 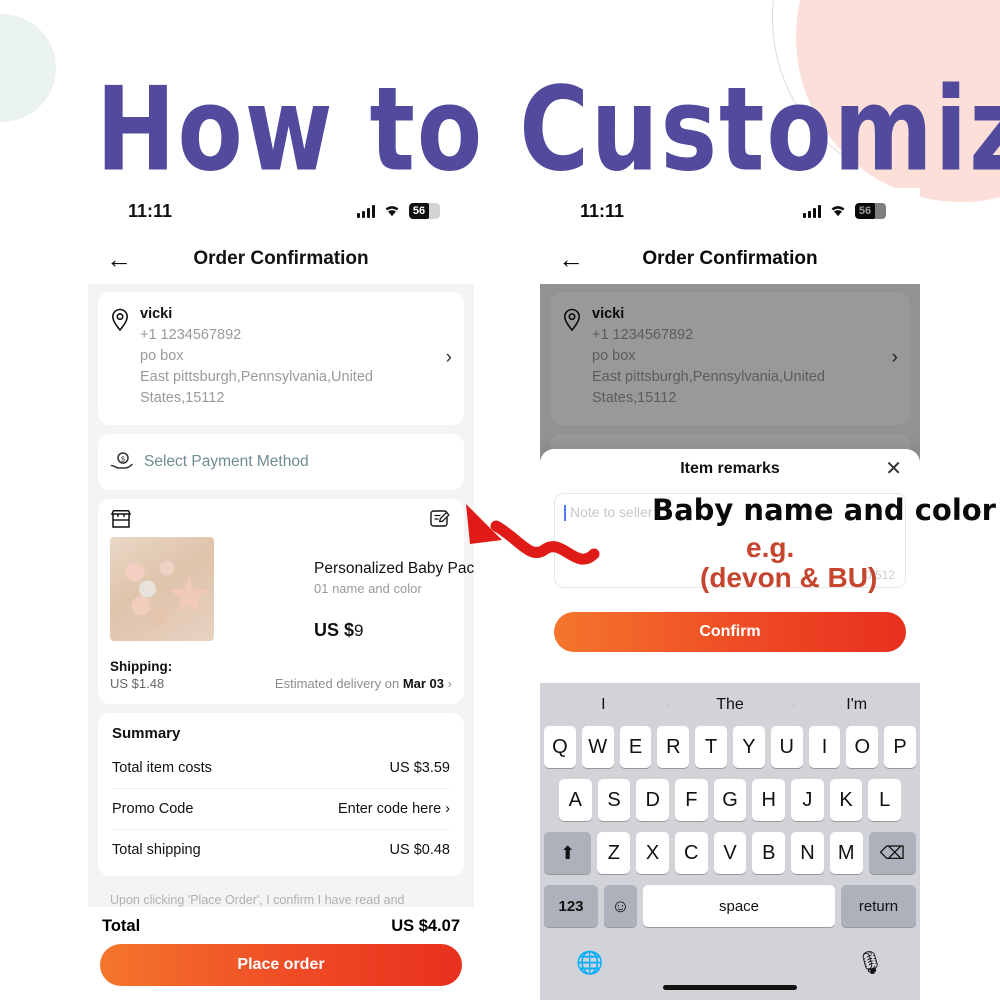 I want to click on keyboard-row-1: Q W E R T Y U I O P, so click(x=730, y=747).